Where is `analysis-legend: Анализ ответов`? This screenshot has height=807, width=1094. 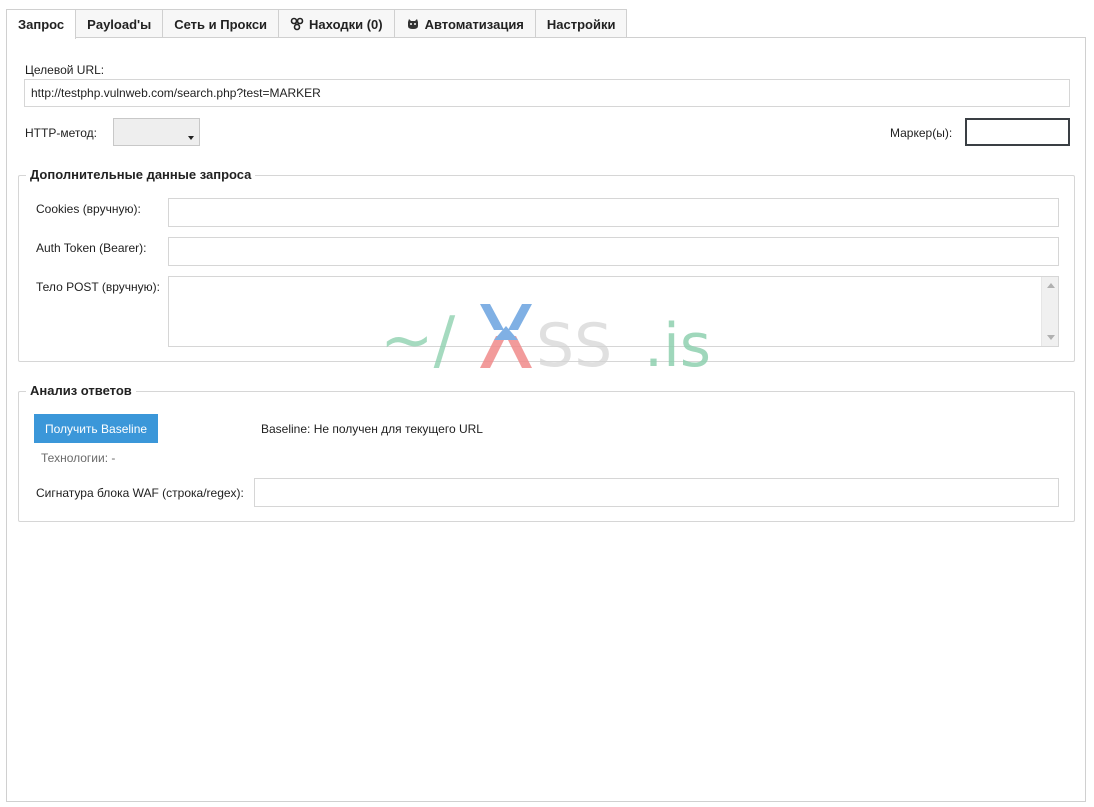 analysis-legend: Анализ ответов is located at coordinates (81, 390).